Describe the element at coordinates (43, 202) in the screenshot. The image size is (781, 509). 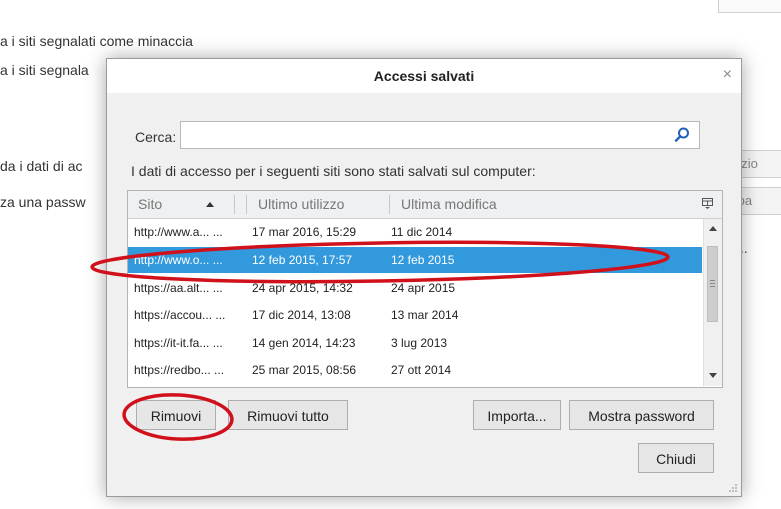
I see `background-text-line-4: za una passw` at that location.